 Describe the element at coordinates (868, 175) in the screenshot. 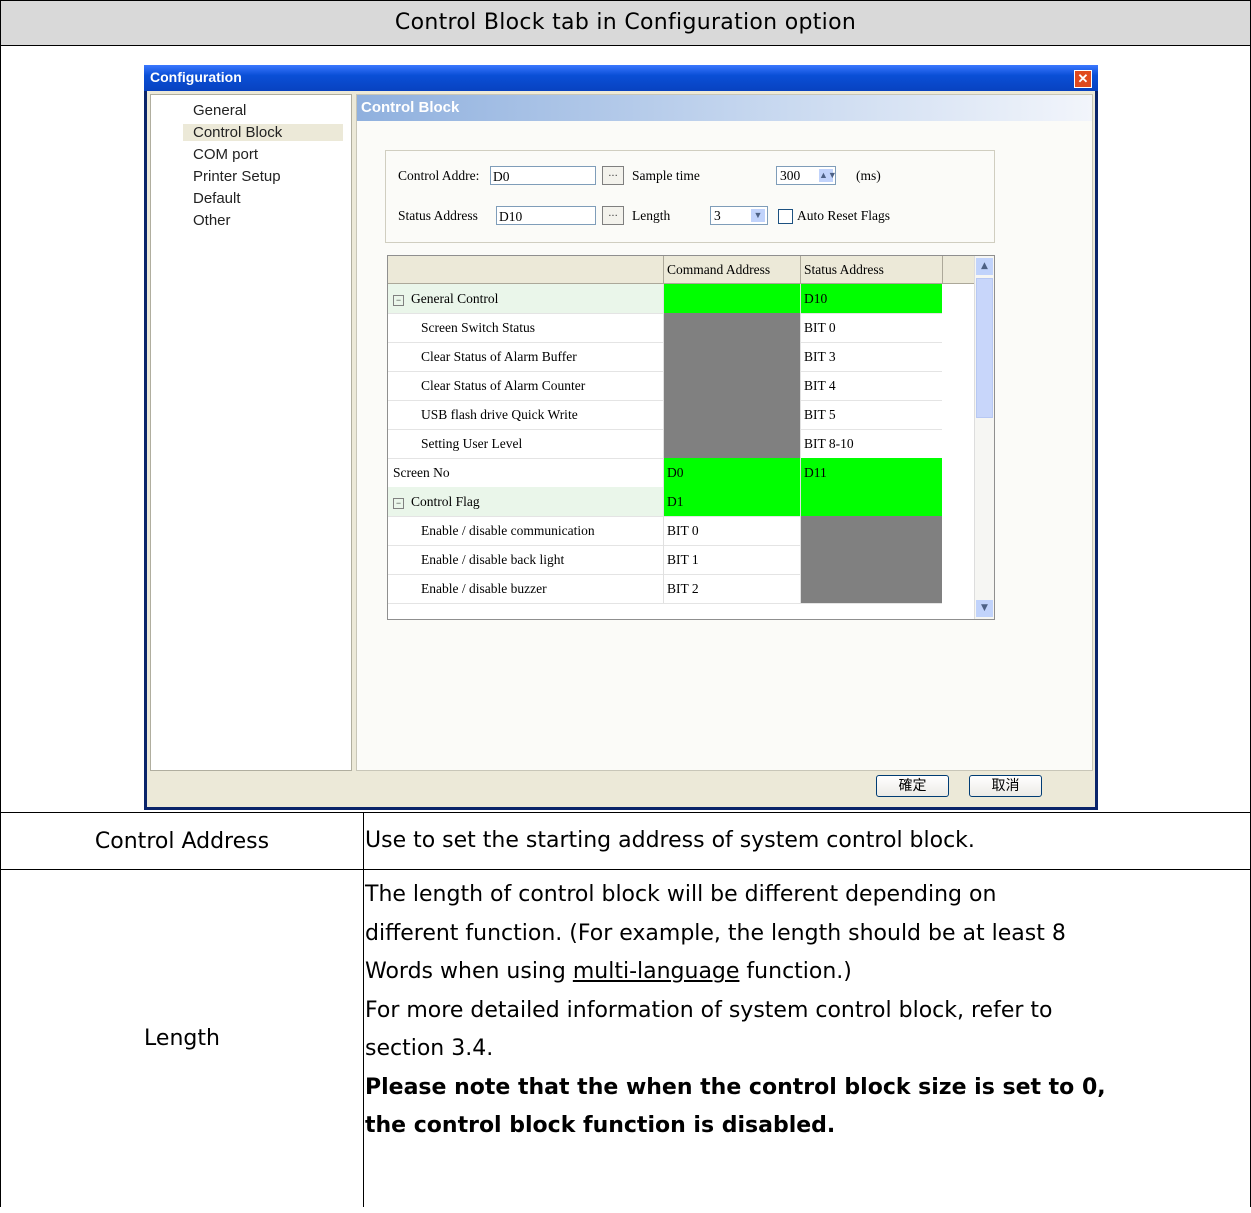

I see `sample-time-unit: (ms)` at that location.